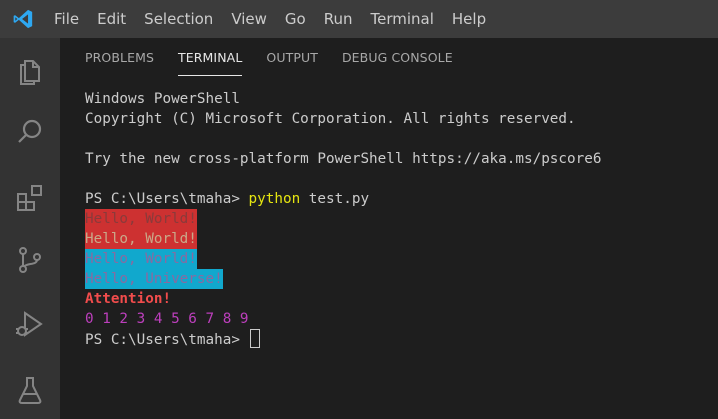  What do you see at coordinates (30, 70) in the screenshot?
I see `explorer-icon` at bounding box center [30, 70].